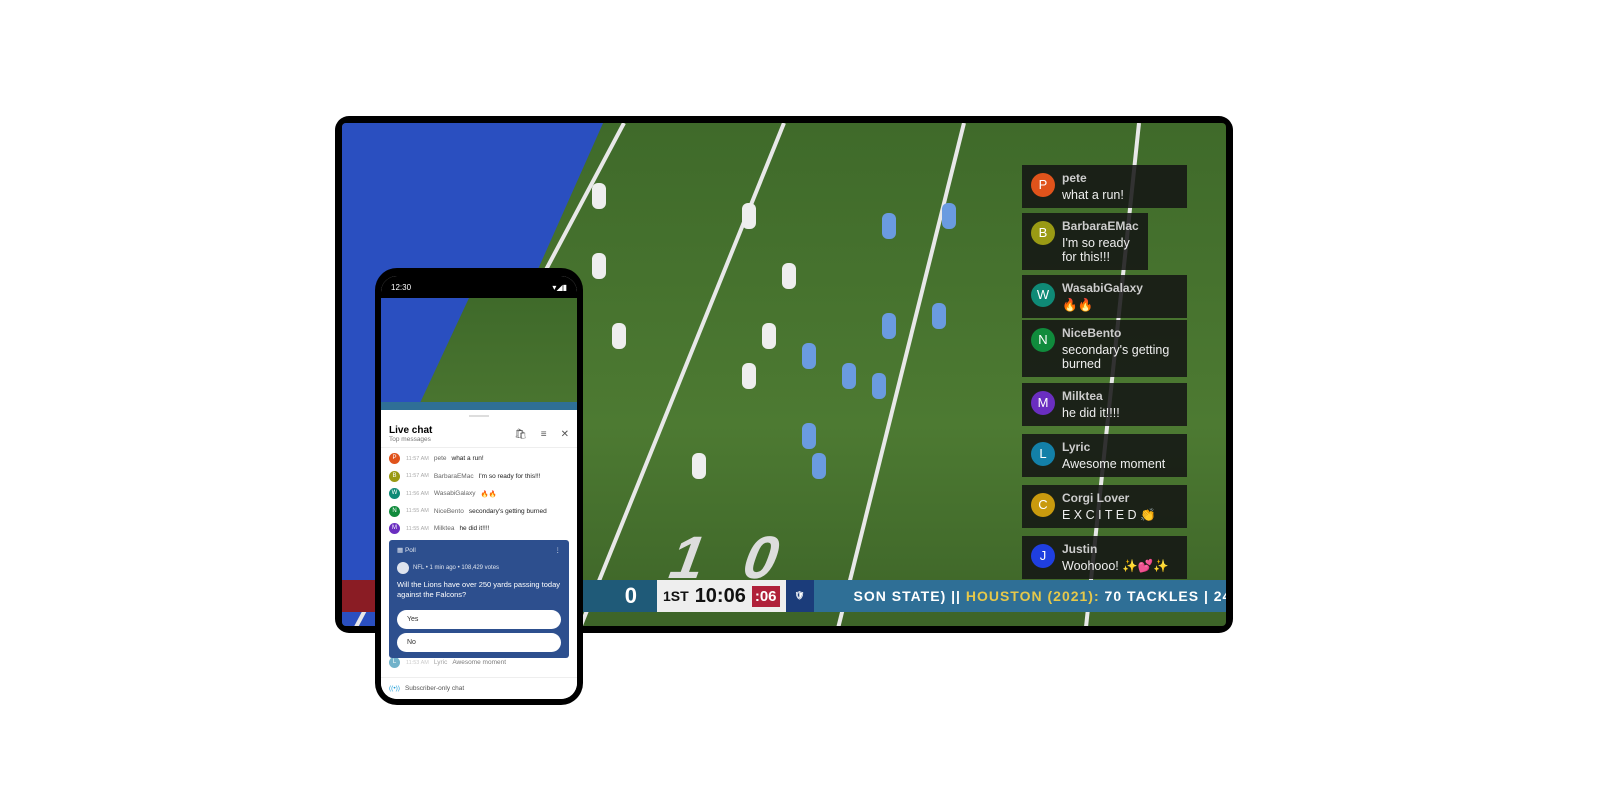 Image resolution: width=1600 pixels, height=800 pixels. I want to click on avatar: J, so click(1043, 556).